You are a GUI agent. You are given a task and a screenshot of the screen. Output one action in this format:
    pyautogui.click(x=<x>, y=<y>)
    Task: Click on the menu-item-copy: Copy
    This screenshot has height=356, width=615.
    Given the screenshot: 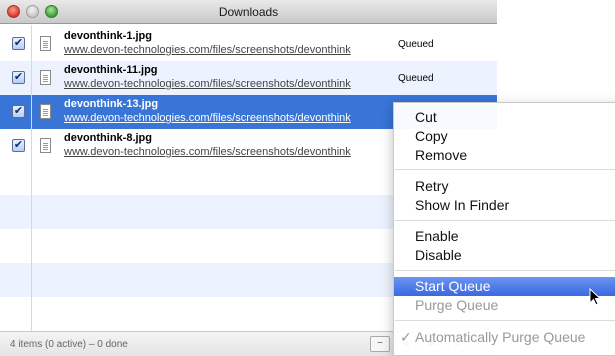 What is the action you would take?
    pyautogui.click(x=504, y=136)
    